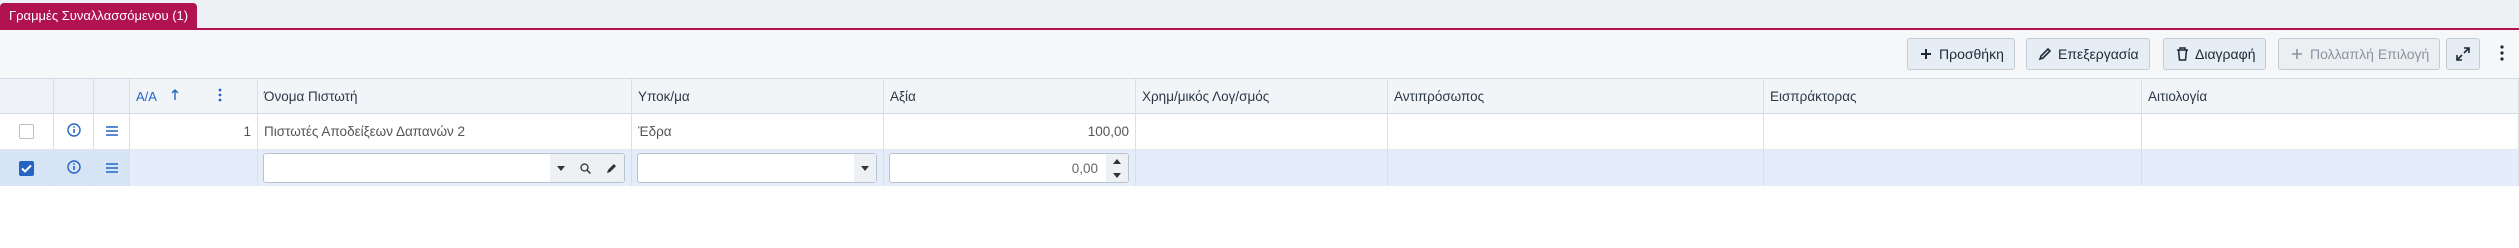 Image resolution: width=2519 pixels, height=248 pixels. I want to click on row-collector-cell, so click(1953, 131).